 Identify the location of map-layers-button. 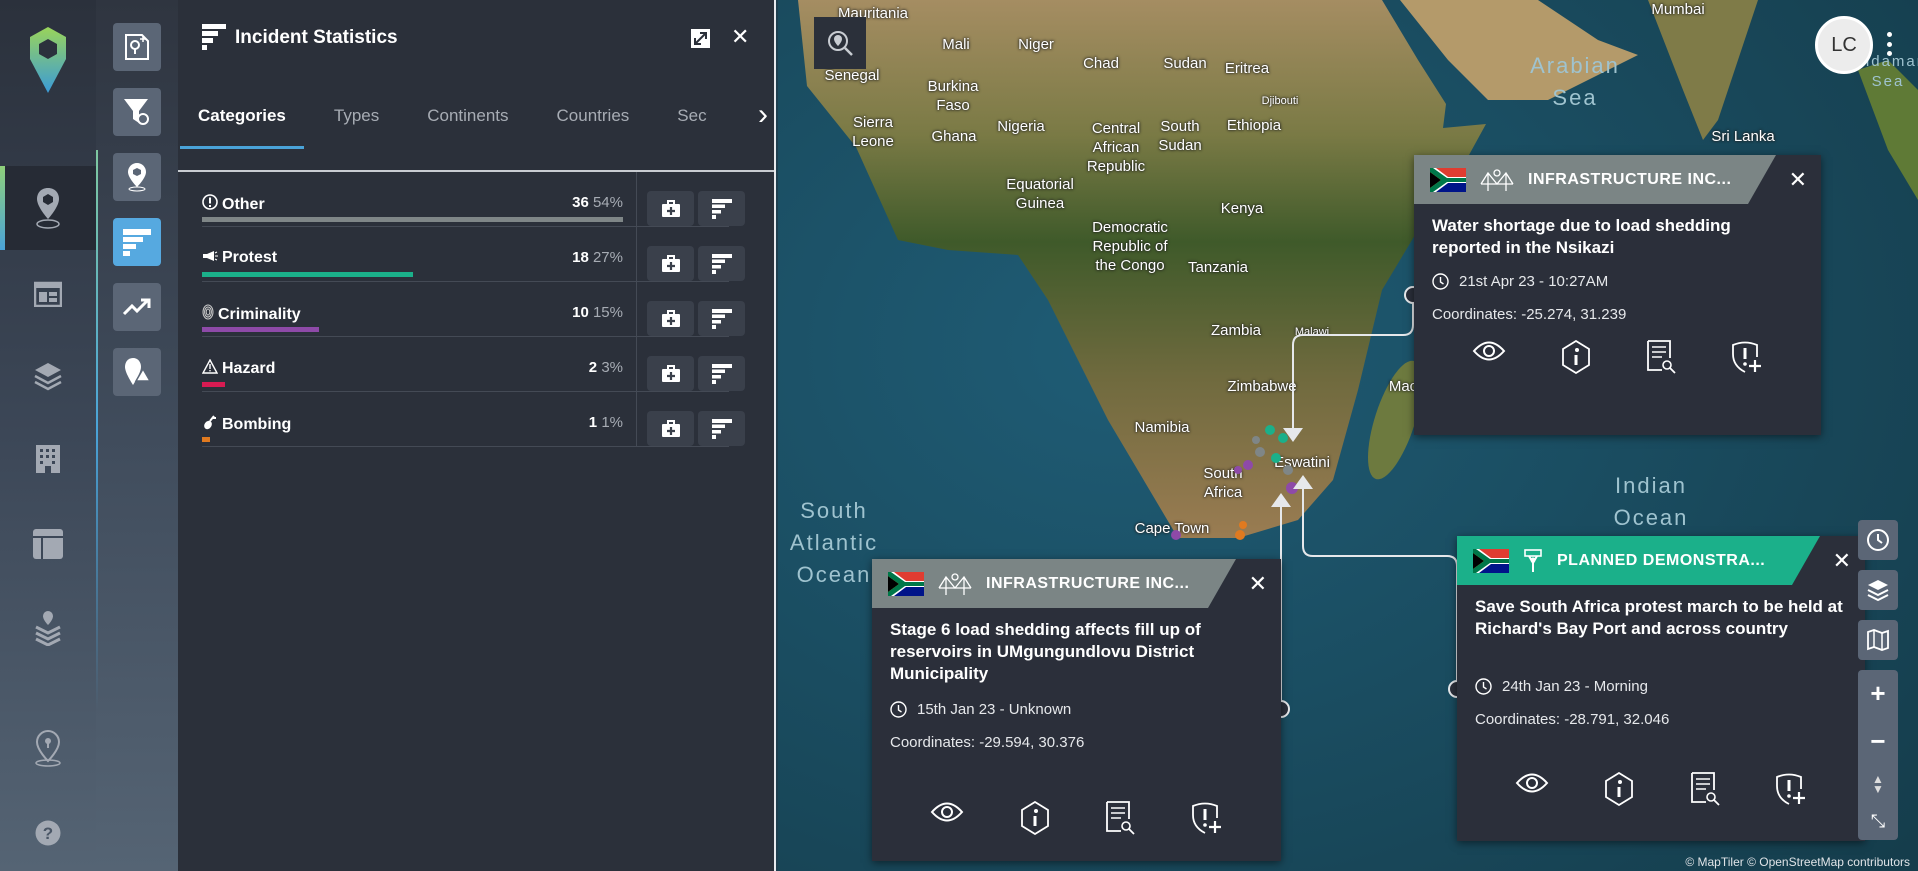
(1878, 590).